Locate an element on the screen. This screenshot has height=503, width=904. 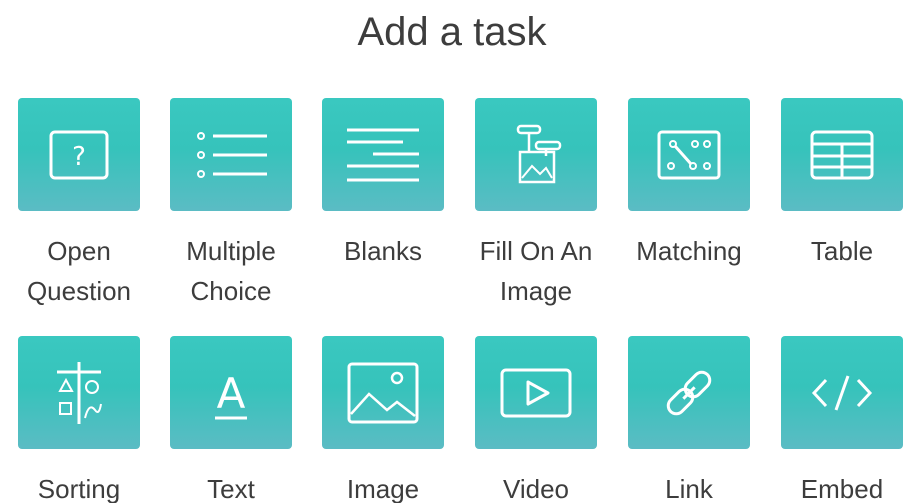
task-tile: A is located at coordinates (231, 392).